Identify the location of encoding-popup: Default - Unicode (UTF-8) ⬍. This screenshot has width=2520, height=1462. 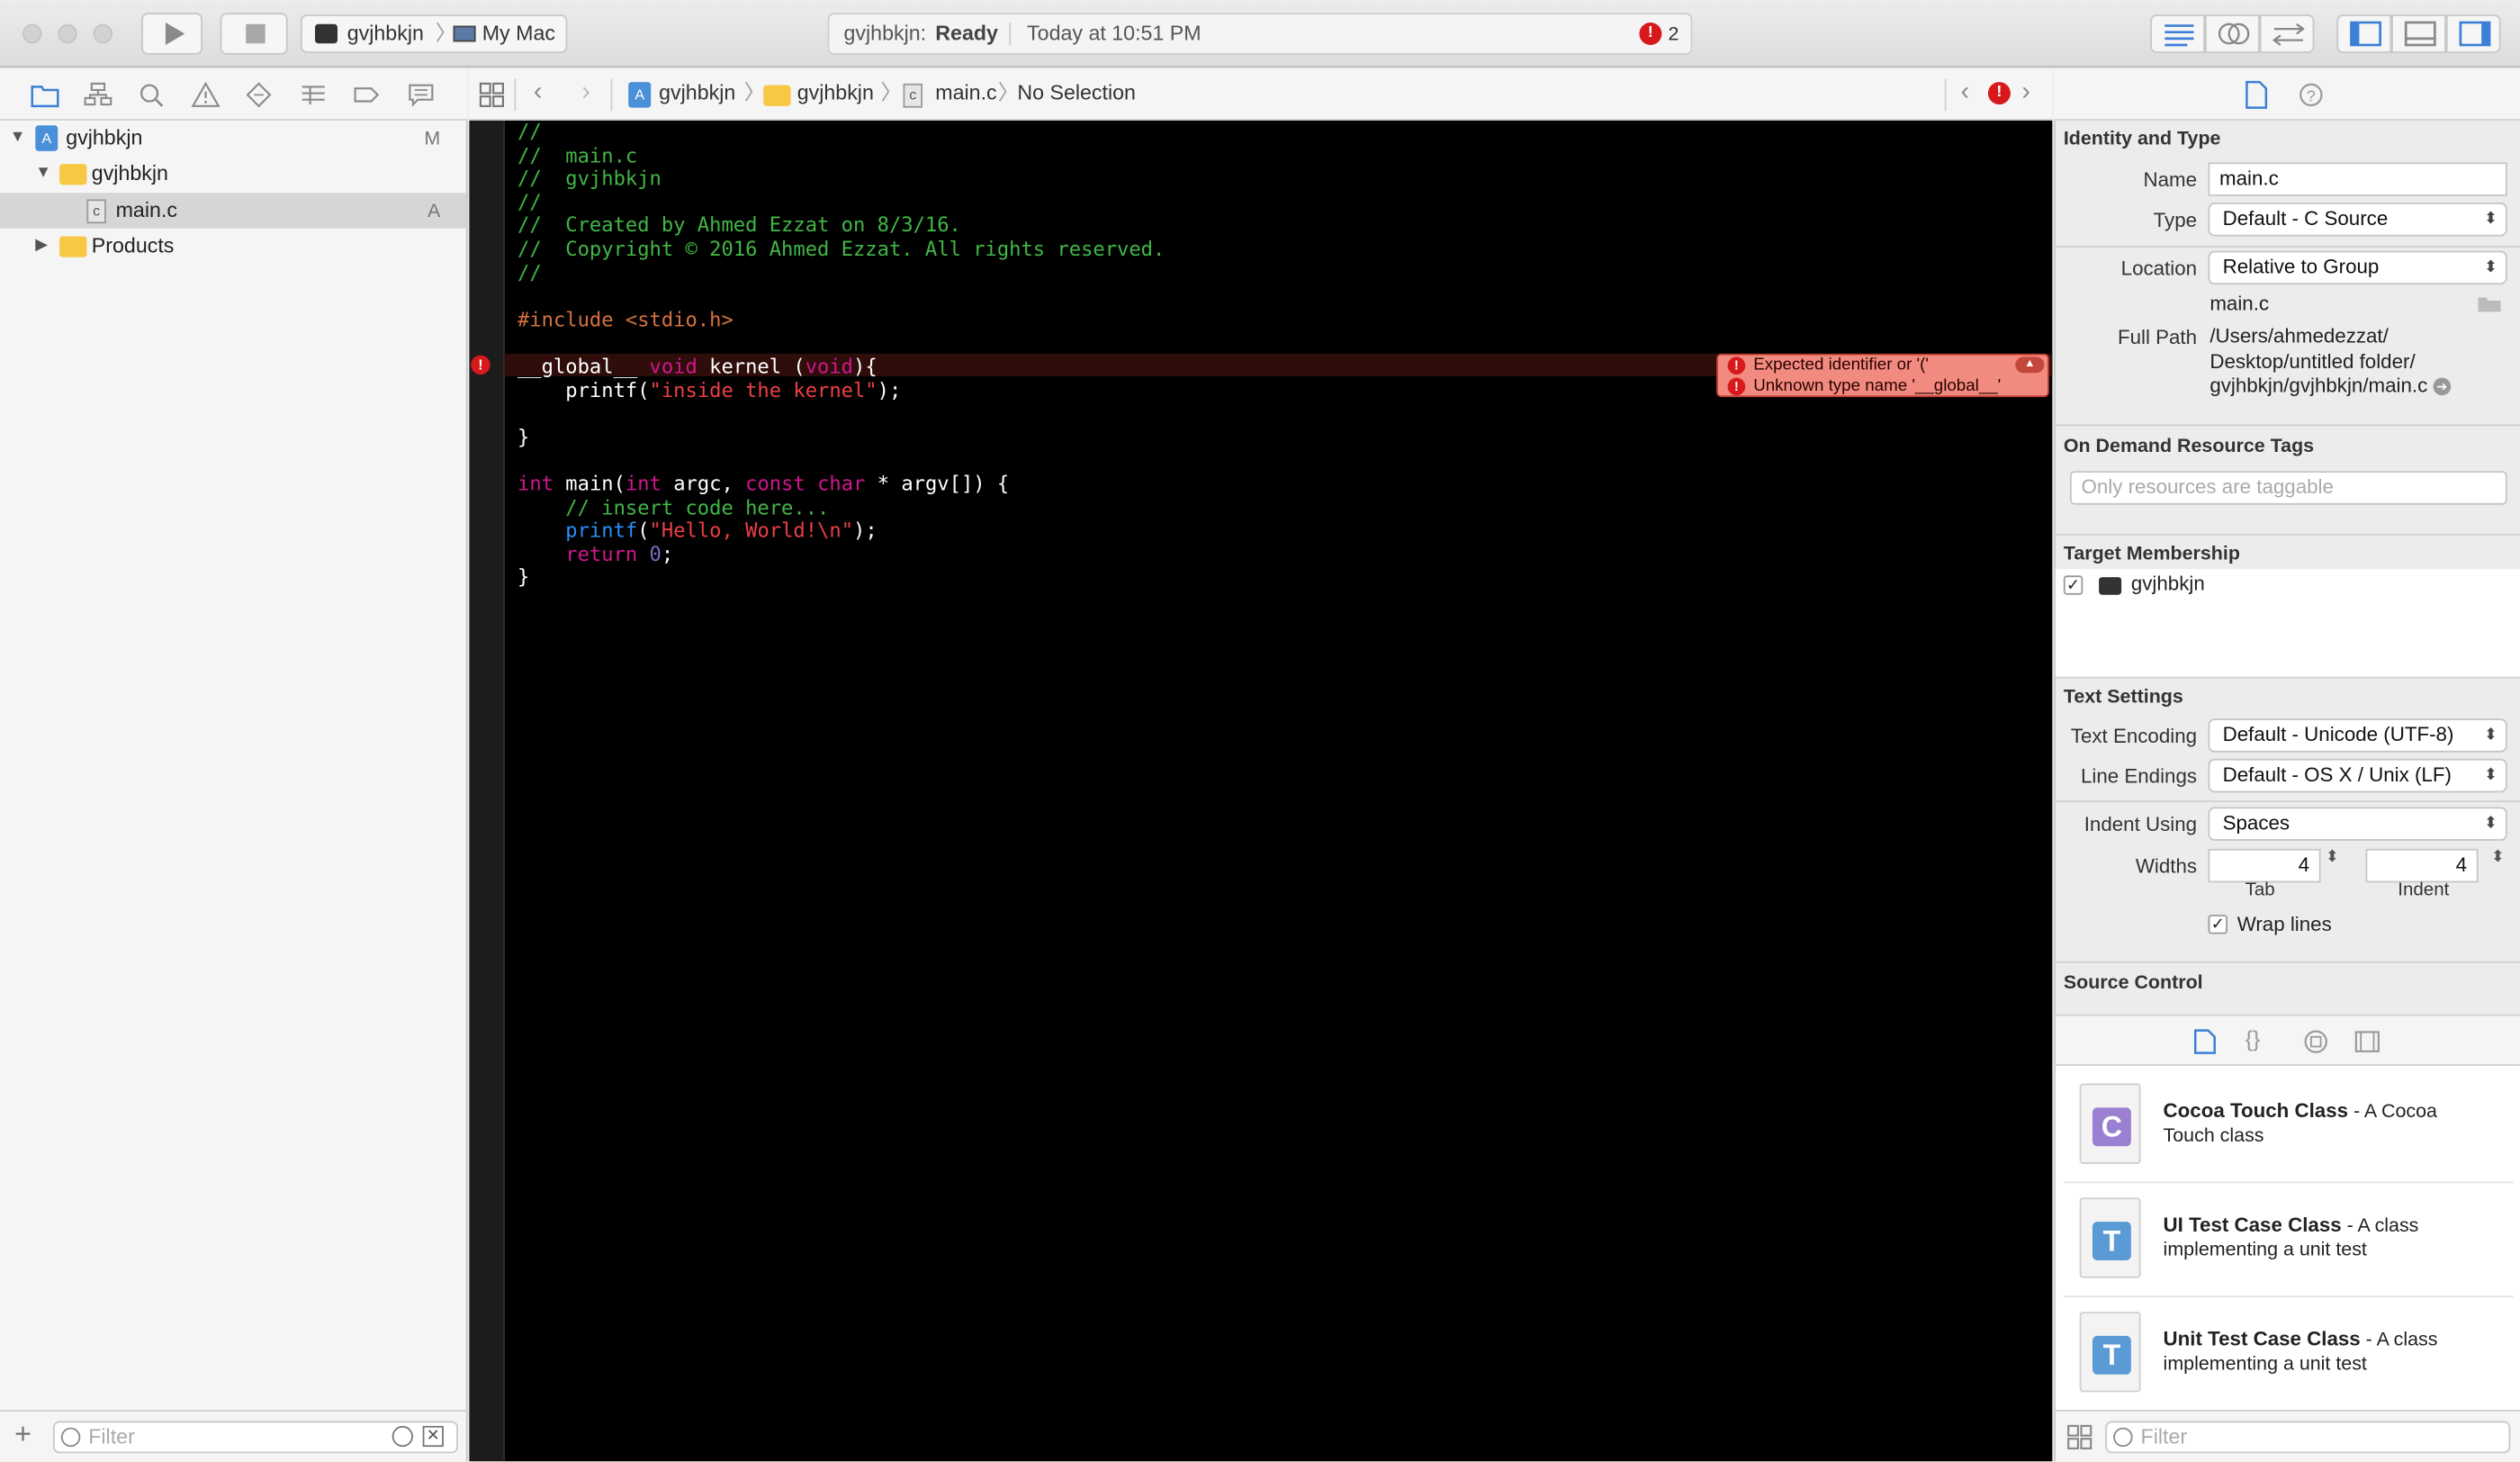
(2357, 736).